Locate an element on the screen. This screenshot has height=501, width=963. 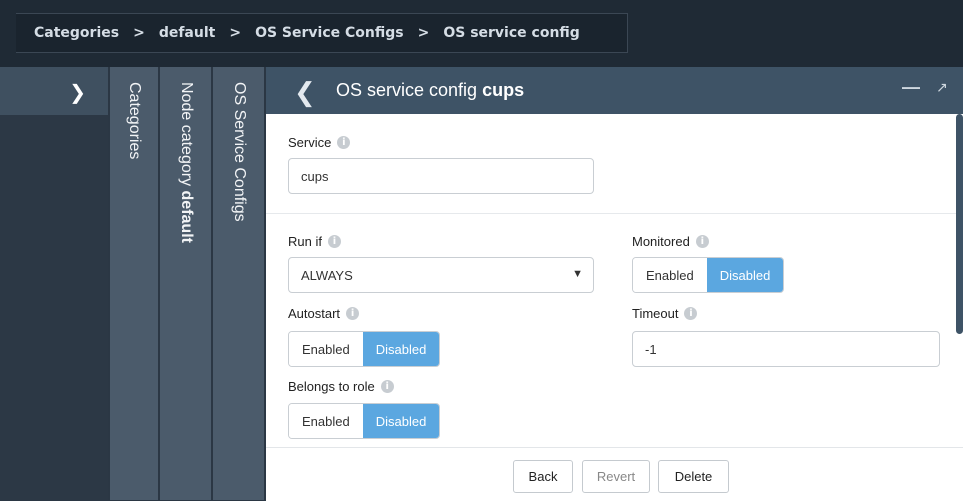
chevron-left-icon: ❮ is located at coordinates (305, 92).